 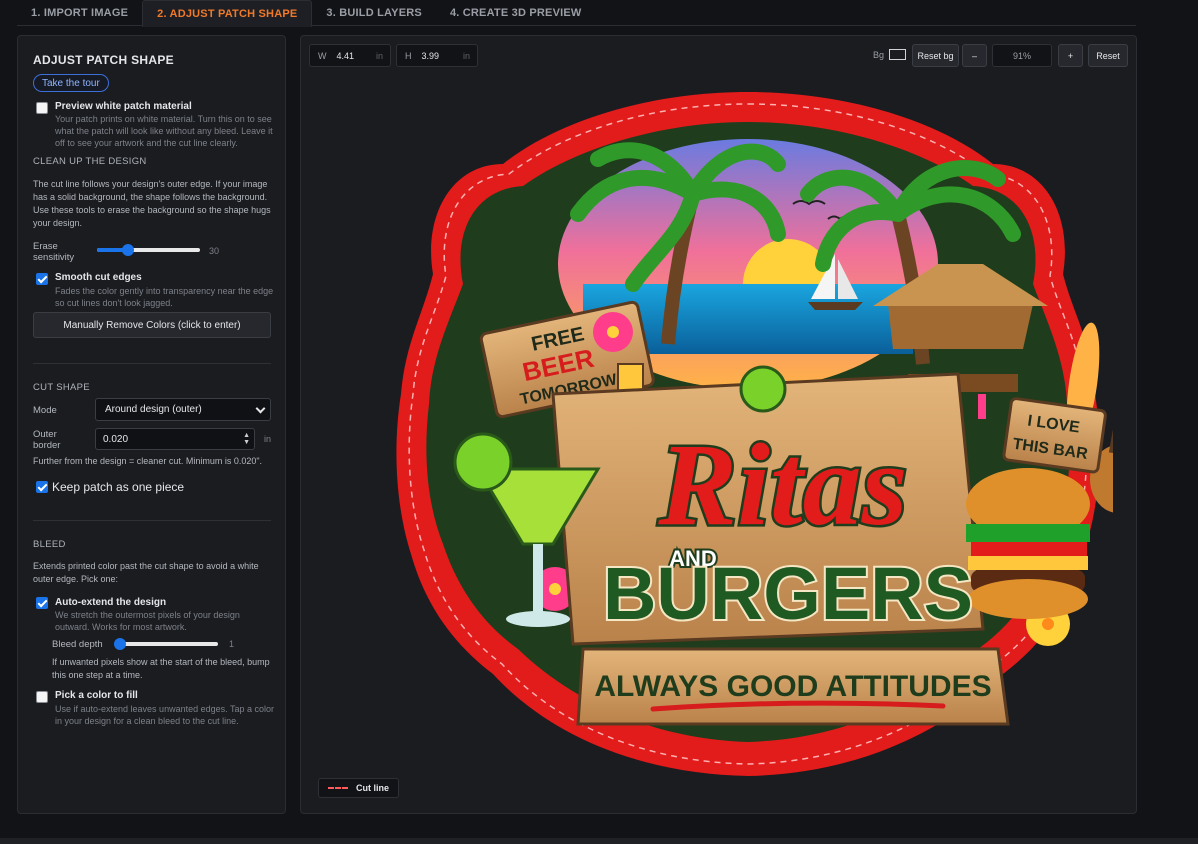 What do you see at coordinates (118, 487) in the screenshot?
I see `one-piece-label: Keep patch as one piece` at bounding box center [118, 487].